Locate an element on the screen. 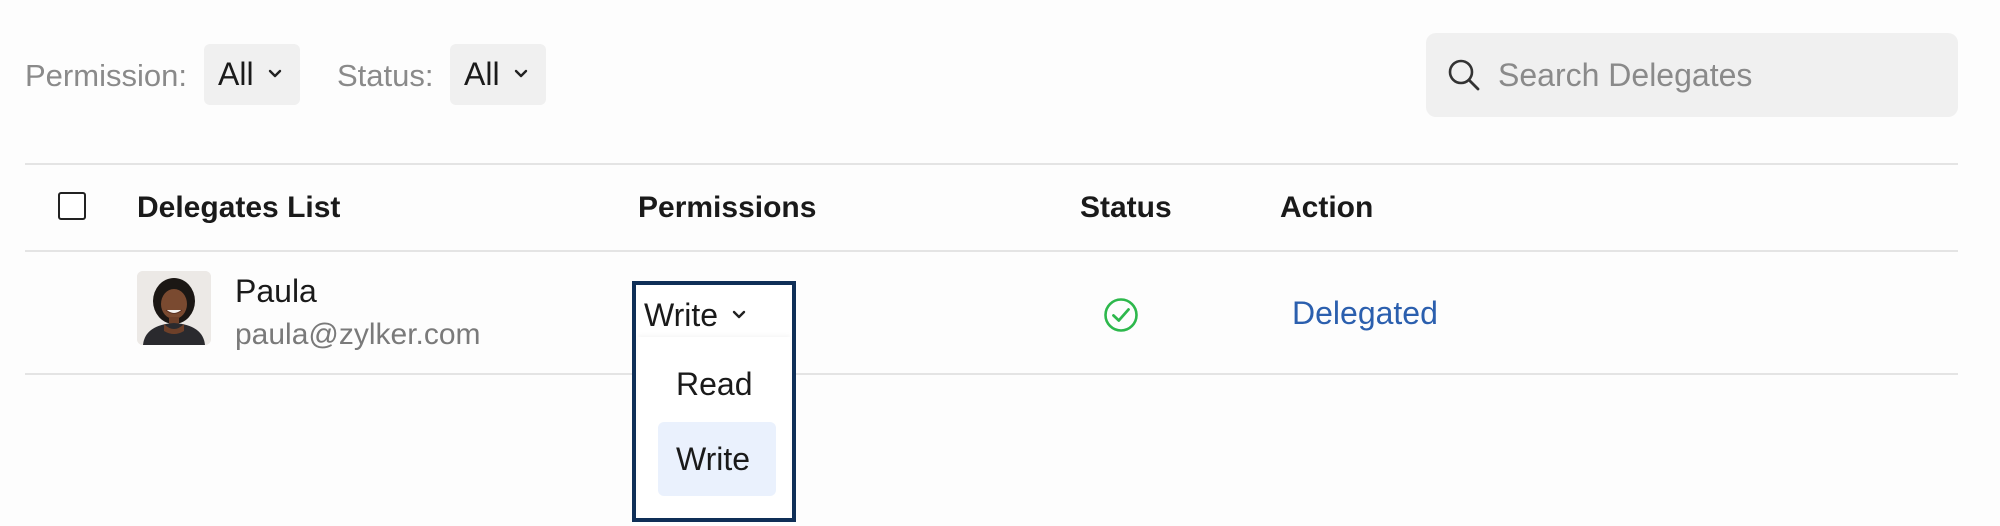 The width and height of the screenshot is (2000, 526). delegate-name: Paula is located at coordinates (276, 291).